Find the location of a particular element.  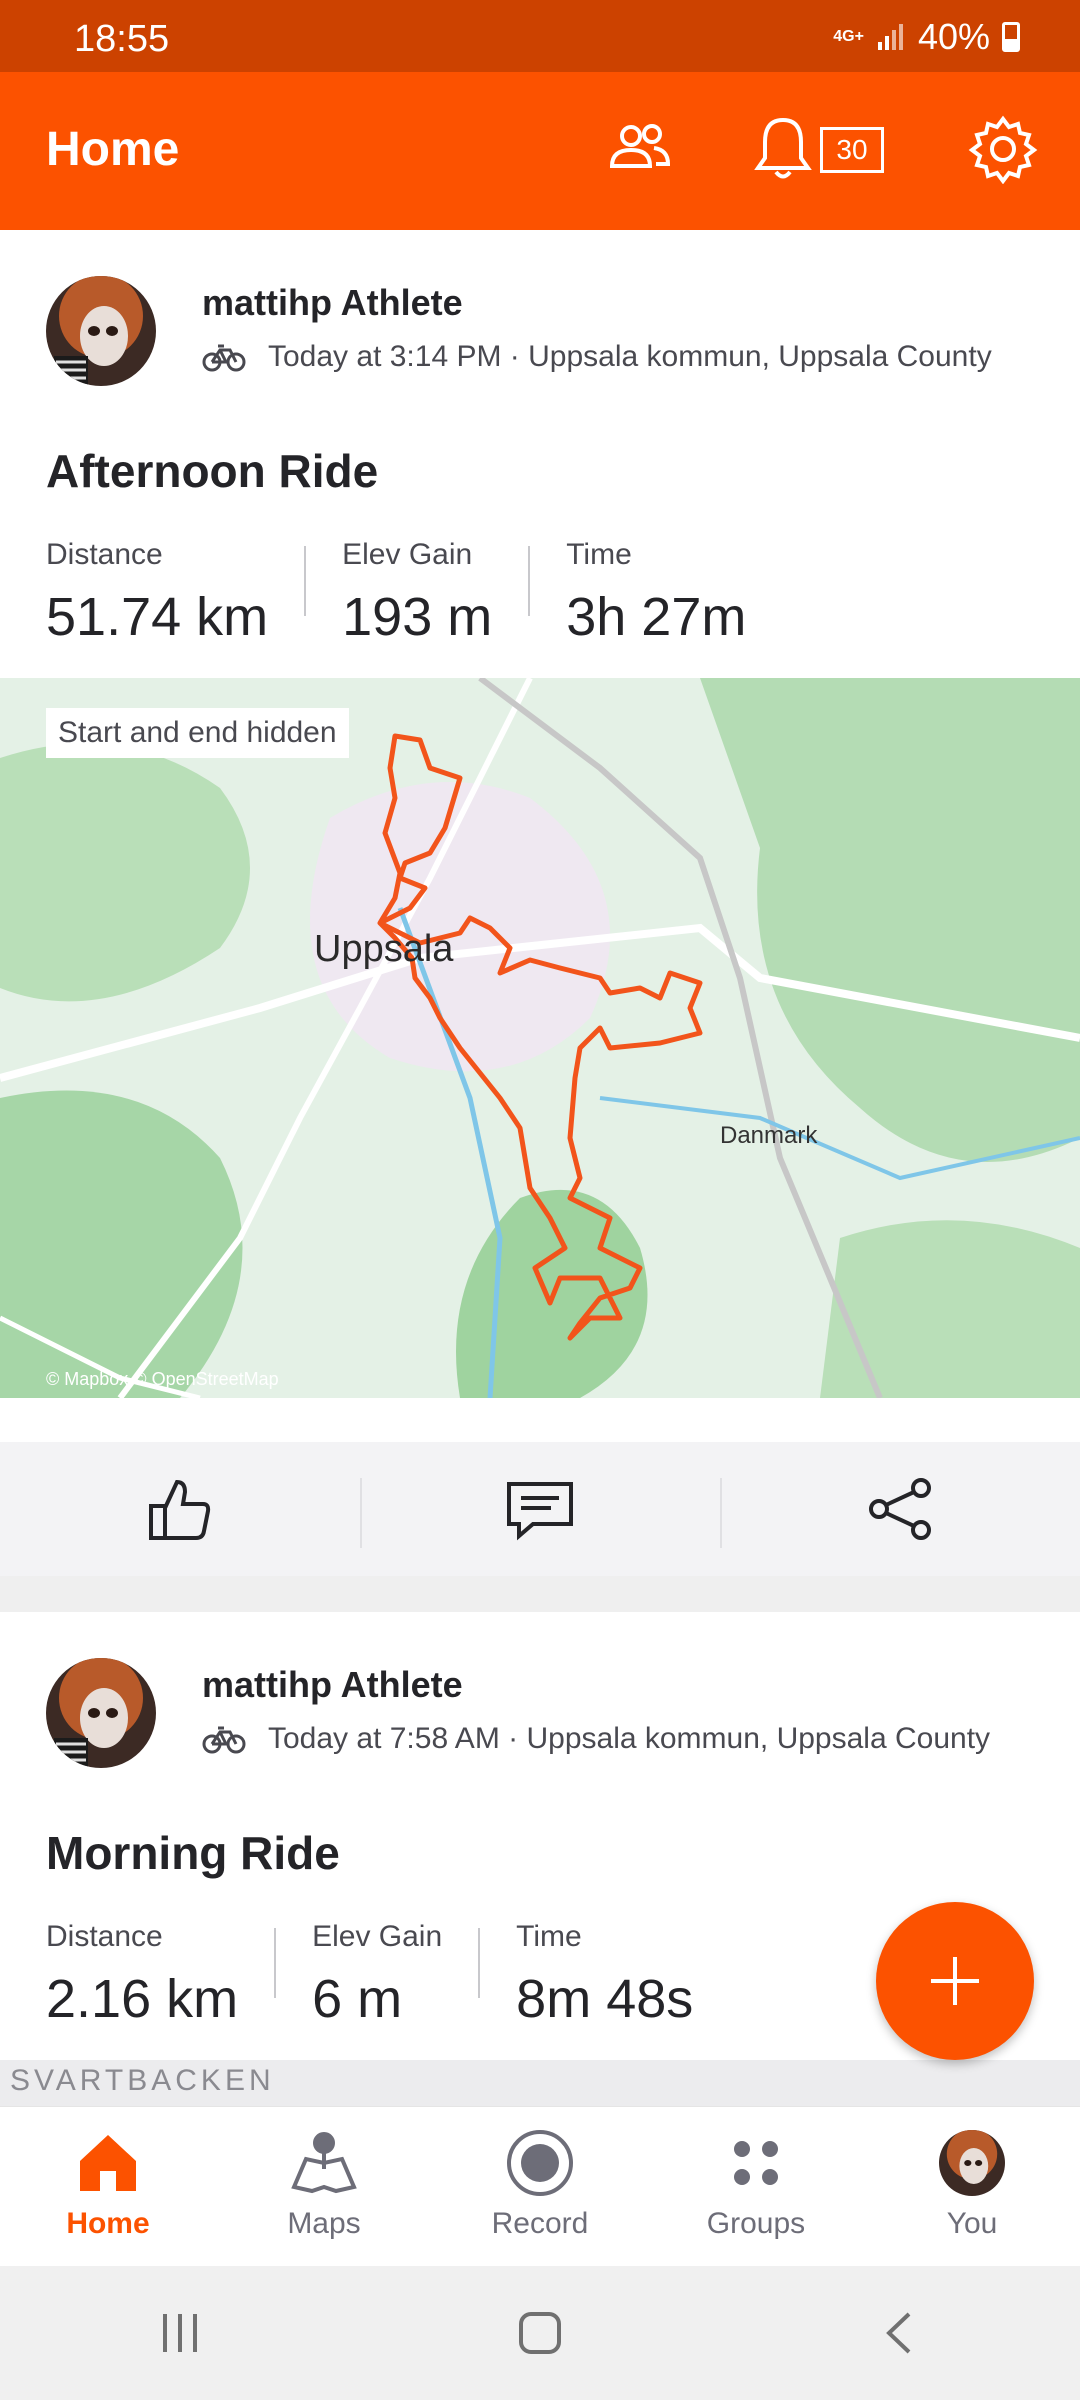

app-bar: Home 30 is located at coordinates (540, 151).